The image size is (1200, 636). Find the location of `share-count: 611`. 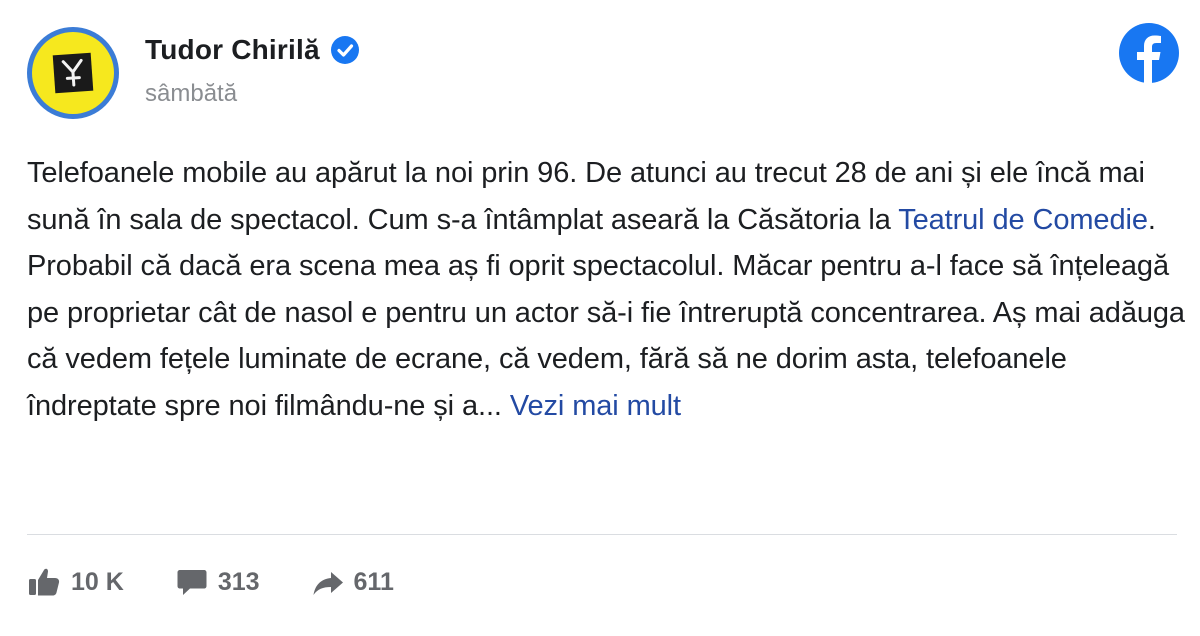

share-count: 611 is located at coordinates (373, 581).